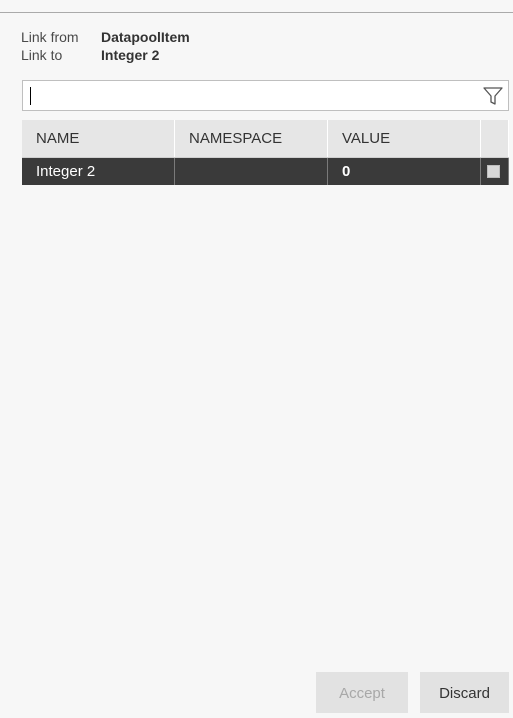  What do you see at coordinates (362, 692) in the screenshot?
I see `accept-button: Accept` at bounding box center [362, 692].